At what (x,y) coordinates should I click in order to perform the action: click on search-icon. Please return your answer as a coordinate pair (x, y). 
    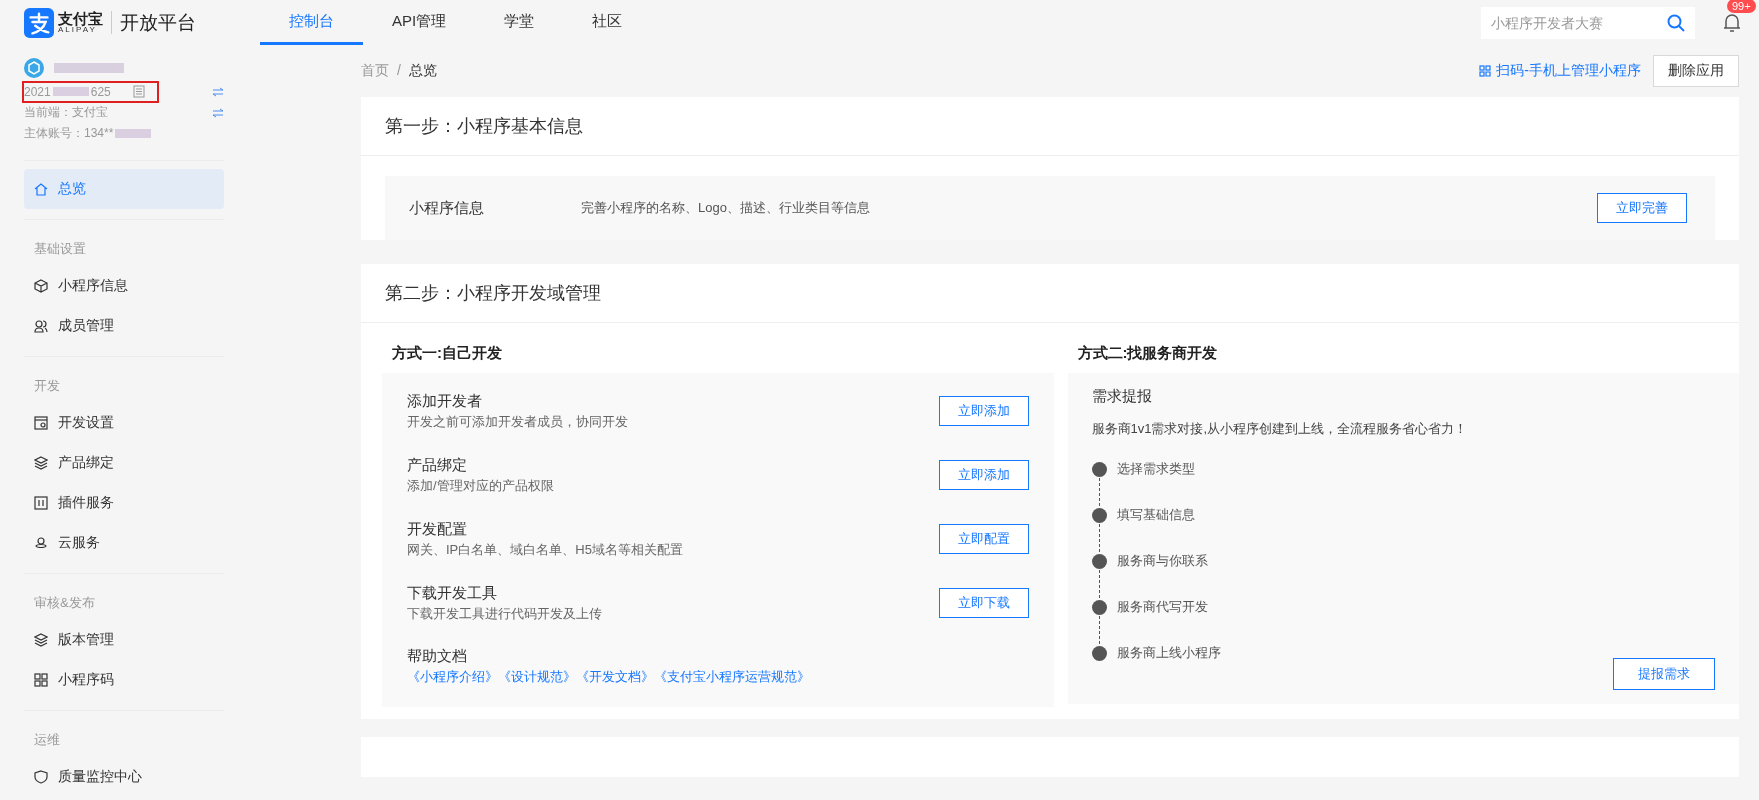
    Looking at the image, I should click on (1676, 22).